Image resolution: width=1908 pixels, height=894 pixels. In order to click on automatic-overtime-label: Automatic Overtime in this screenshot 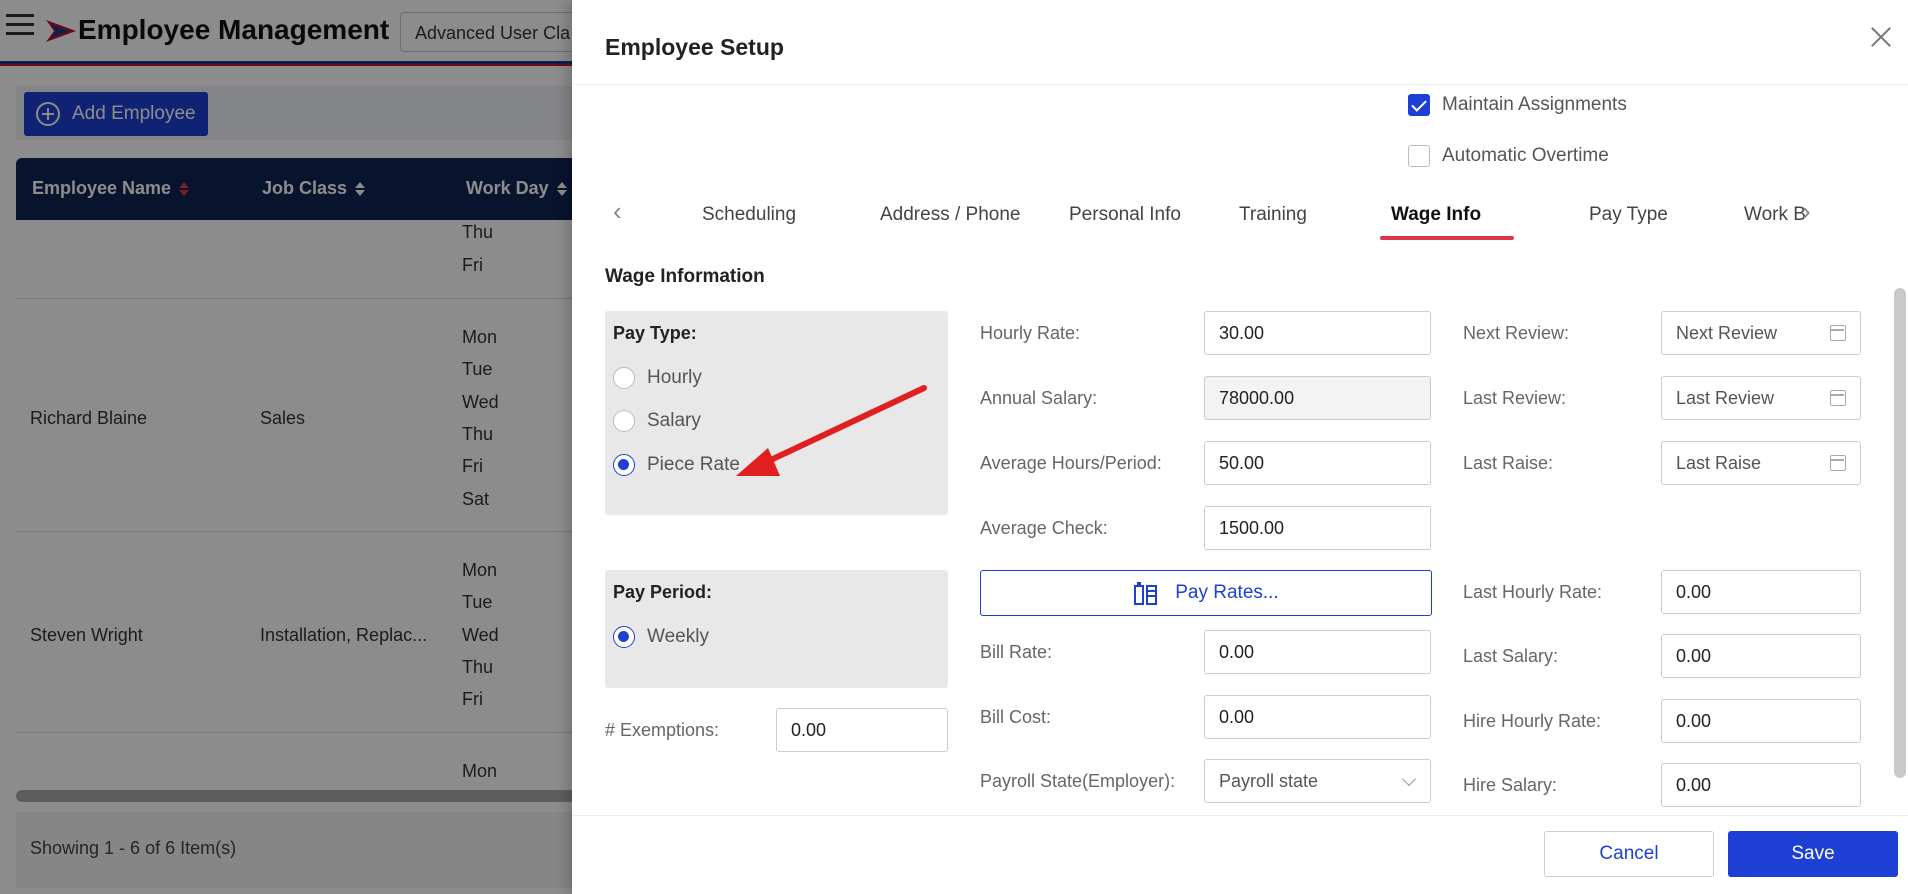, I will do `click(1525, 155)`.